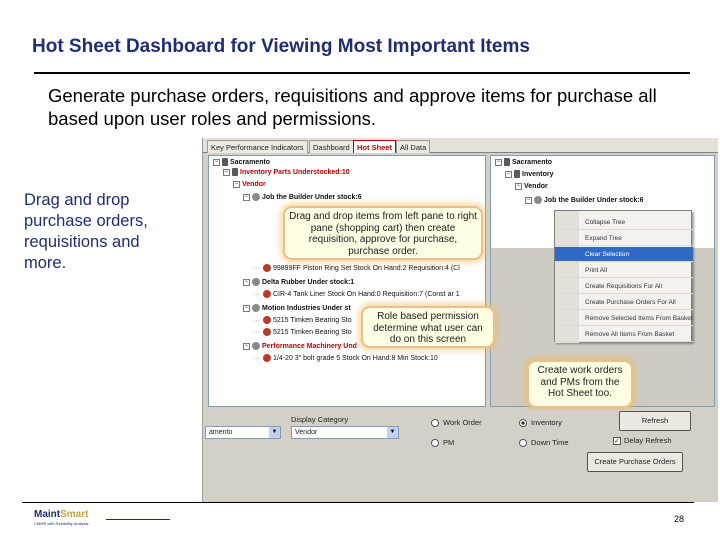 This screenshot has height=540, width=720. Describe the element at coordinates (221, 432) in the screenshot. I see `site-combo-value: amento` at that location.